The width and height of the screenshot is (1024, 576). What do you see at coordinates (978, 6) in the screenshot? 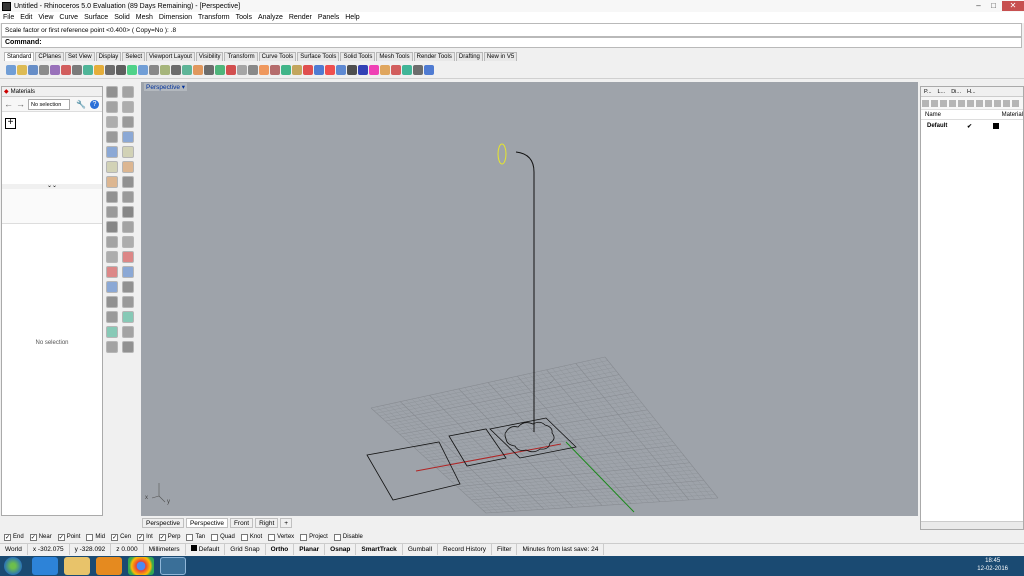
I see `minimize-button: –` at bounding box center [978, 6].